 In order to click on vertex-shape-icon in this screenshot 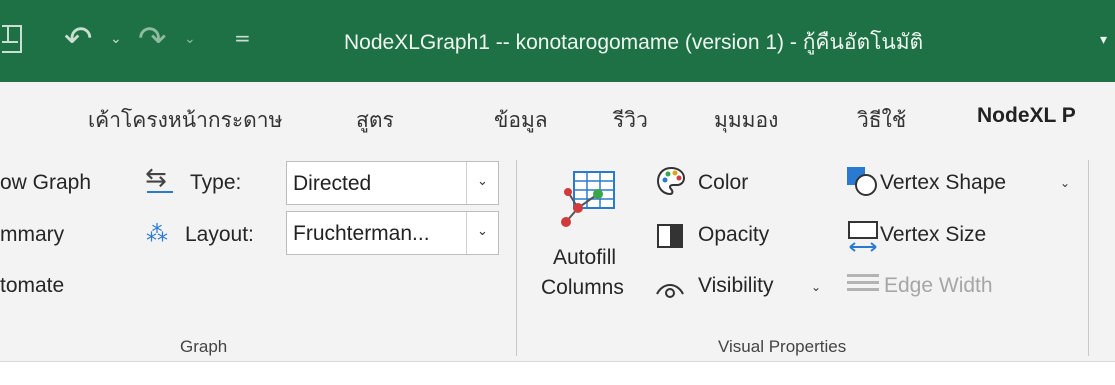, I will do `click(862, 181)`.